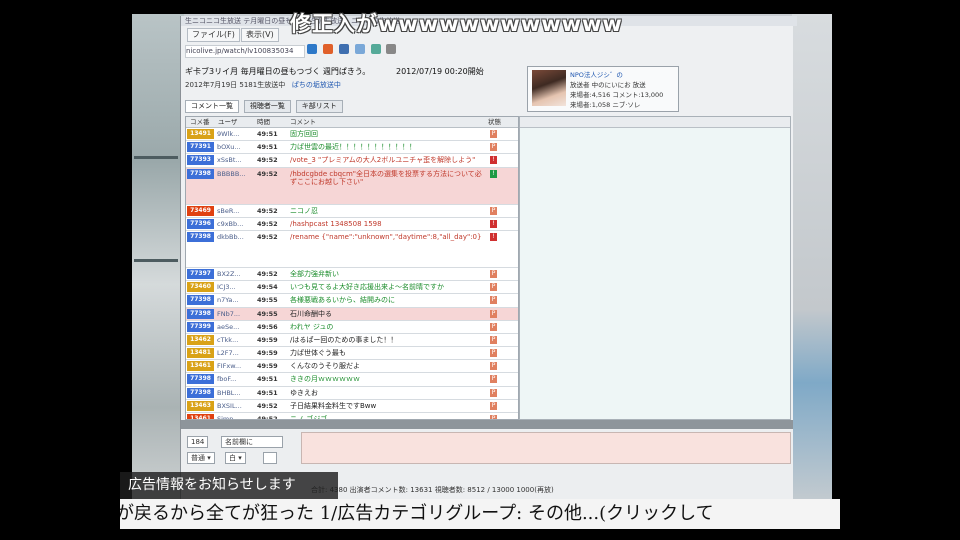 The width and height of the screenshot is (960, 540). What do you see at coordinates (549, 88) in the screenshot?
I see `avatar` at bounding box center [549, 88].